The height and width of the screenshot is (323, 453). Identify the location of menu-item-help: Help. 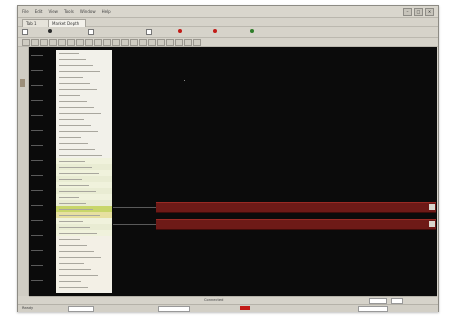
(106, 11).